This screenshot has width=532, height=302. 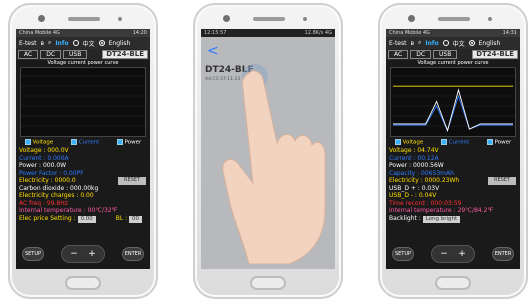 What do you see at coordinates (86, 219) in the screenshot?
I see `price-input: 0.00` at bounding box center [86, 219].